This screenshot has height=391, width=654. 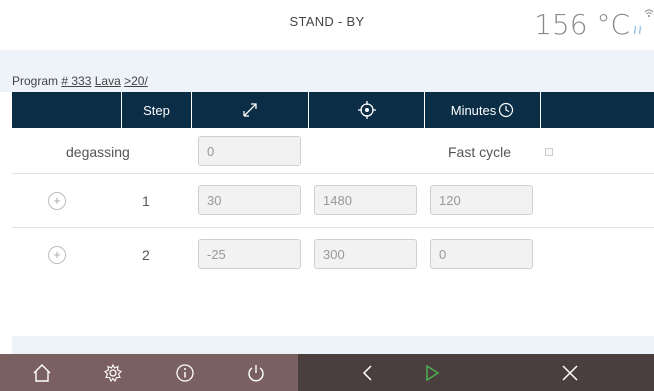 What do you see at coordinates (42, 373) in the screenshot?
I see `home-icon` at bounding box center [42, 373].